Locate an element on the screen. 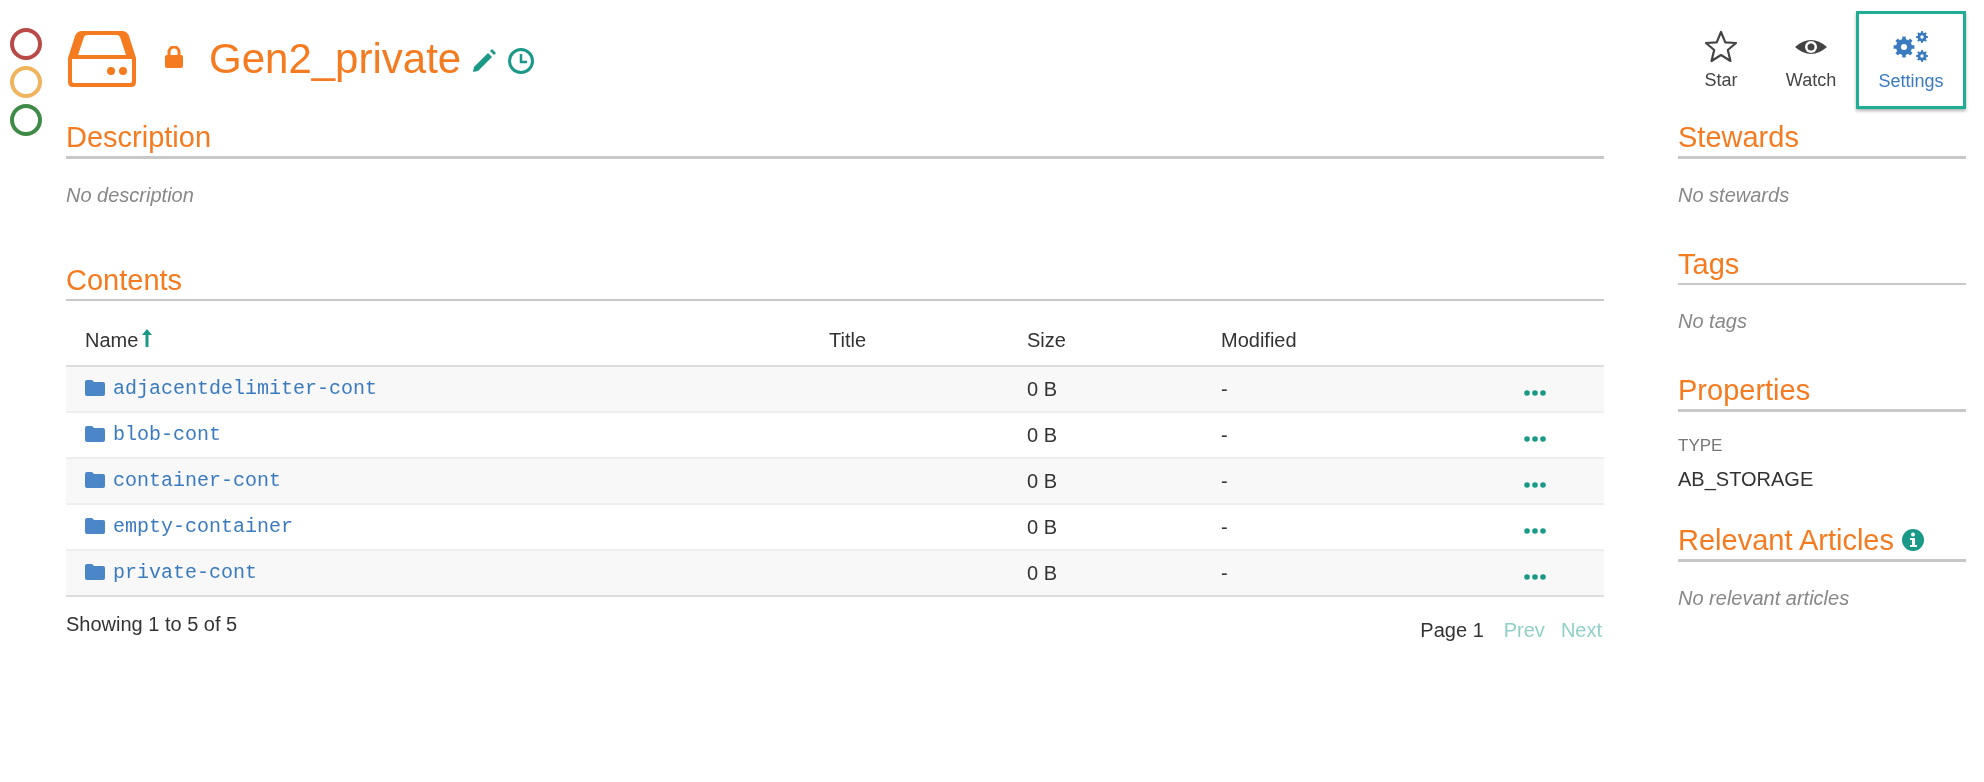 Image resolution: width=1984 pixels, height=782 pixels. page-number: Page 1 is located at coordinates (1452, 630).